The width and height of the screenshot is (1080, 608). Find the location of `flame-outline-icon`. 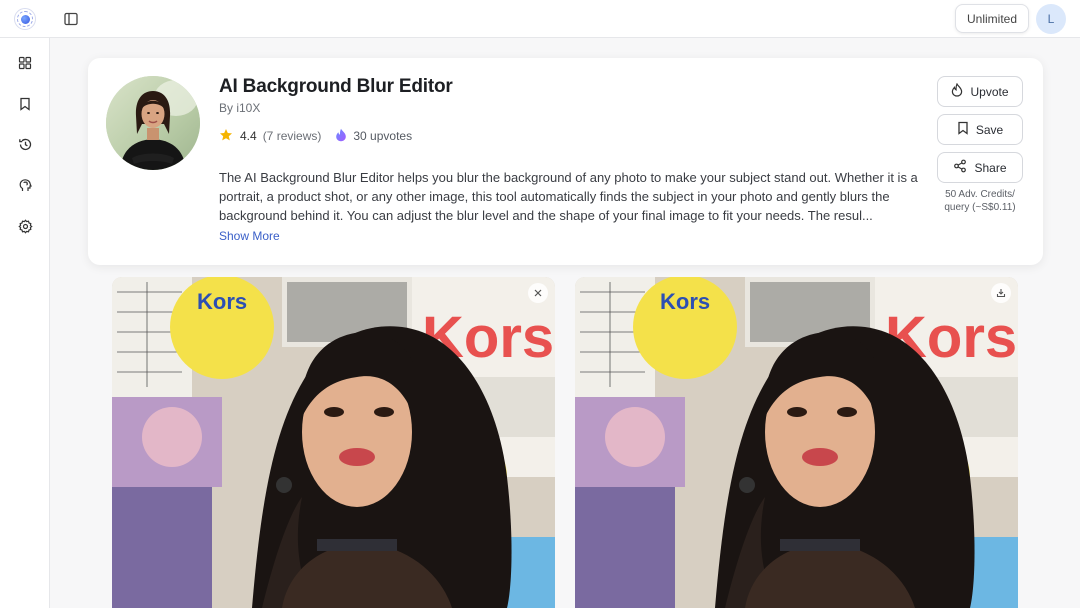

flame-outline-icon is located at coordinates (957, 91).